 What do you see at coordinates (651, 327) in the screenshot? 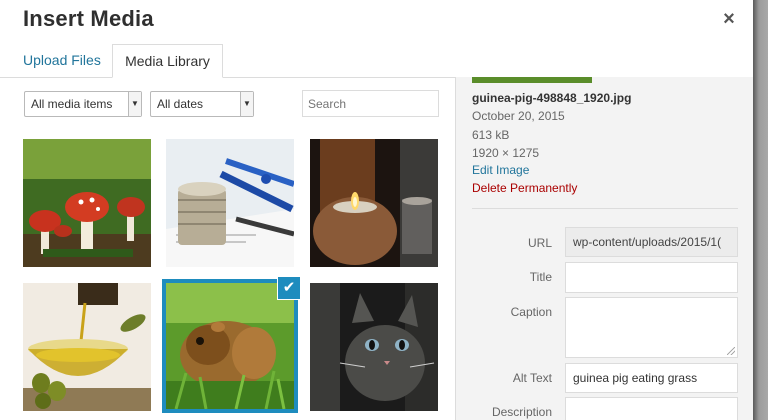
I see `caption-field` at bounding box center [651, 327].